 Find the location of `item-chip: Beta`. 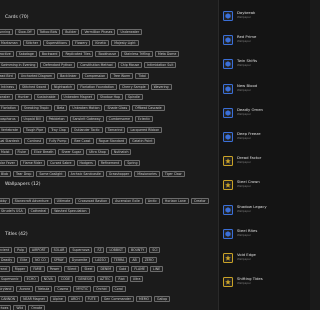

item-chip: Beta is located at coordinates (61, 108).